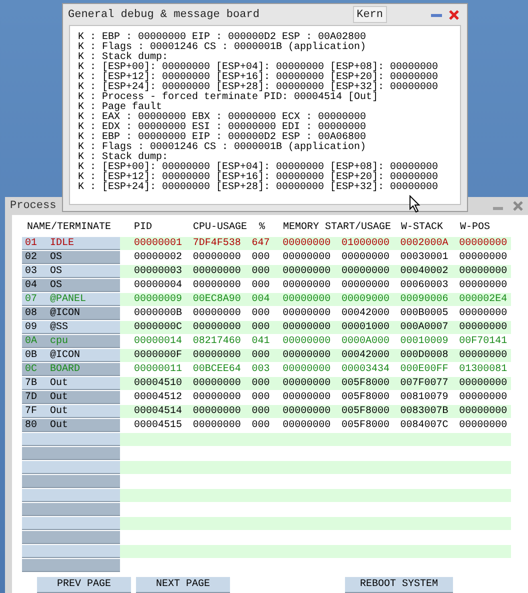  What do you see at coordinates (425, 397) in the screenshot?
I see `table-cell-text: 00810079` at bounding box center [425, 397].